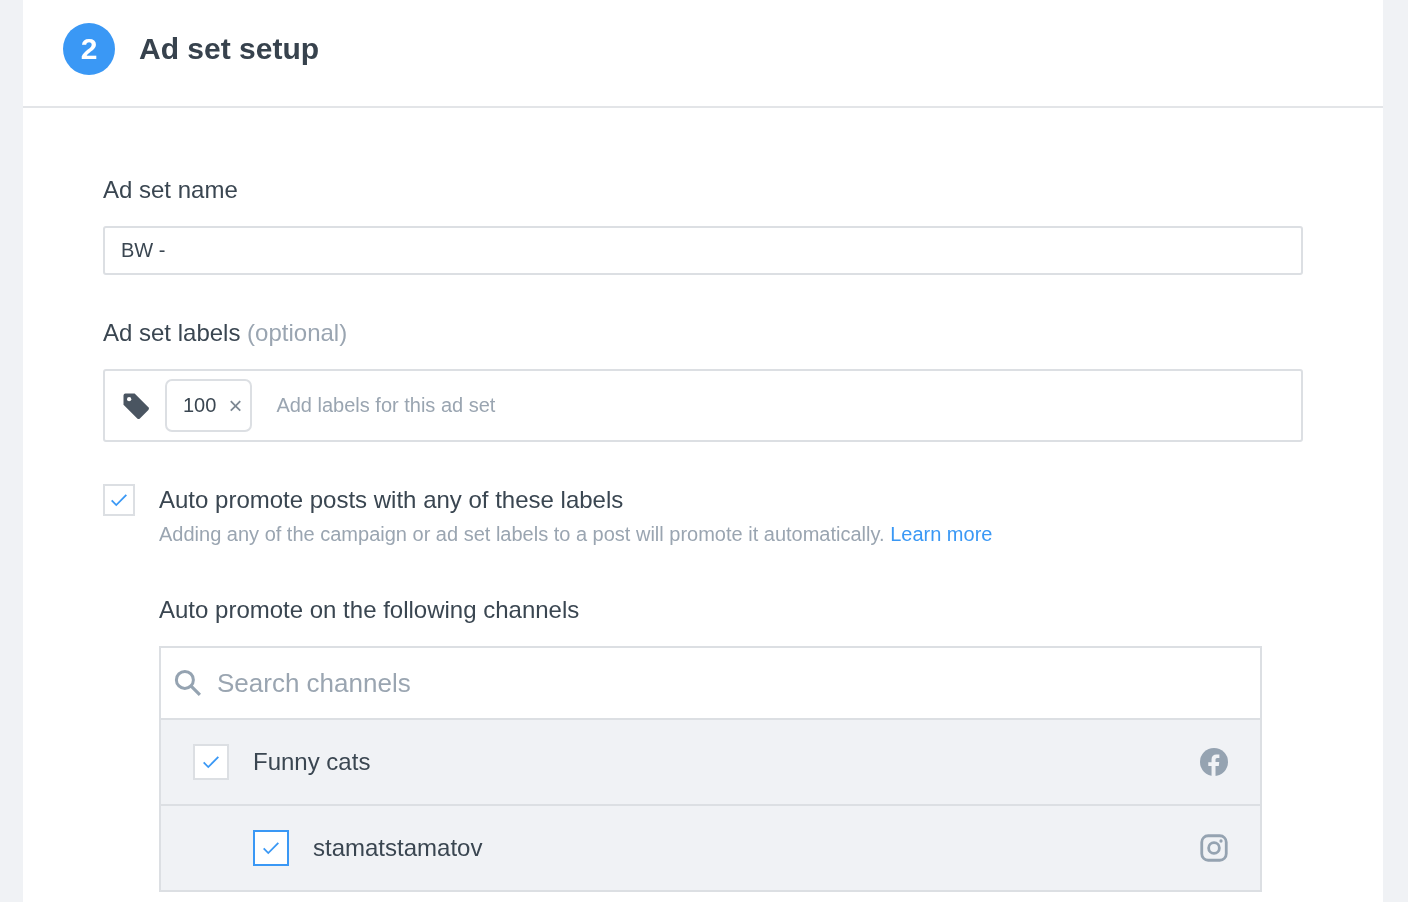 This screenshot has width=1408, height=902. I want to click on section-title: Ad set setup, so click(229, 49).